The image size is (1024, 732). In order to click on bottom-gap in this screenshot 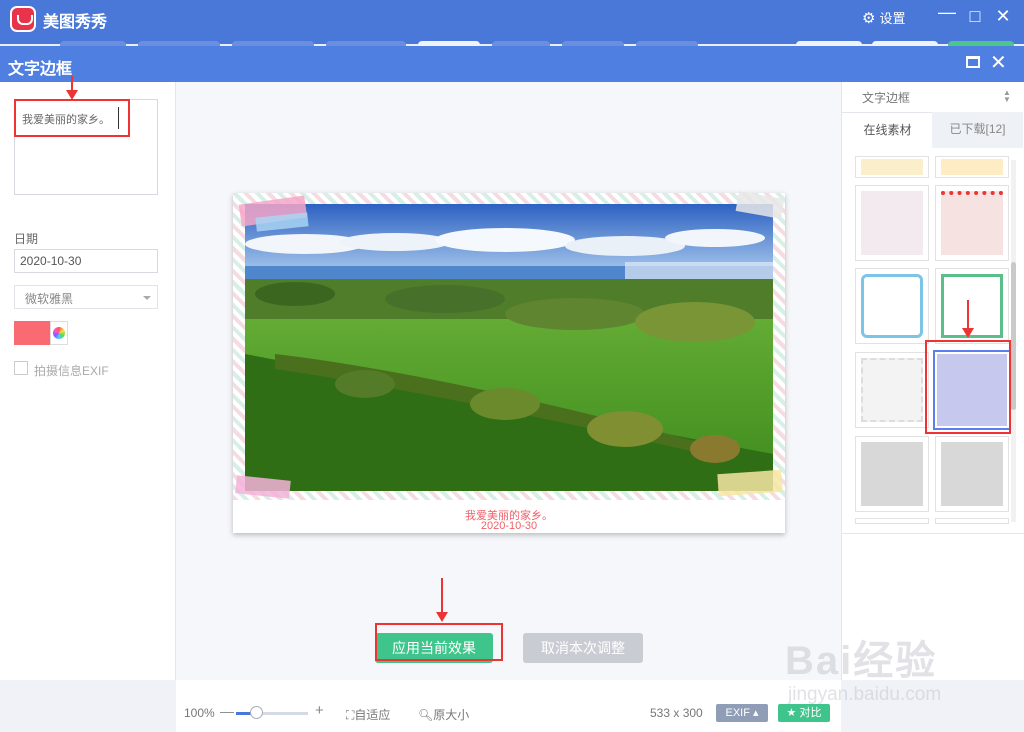, I will do `click(508, 687)`.